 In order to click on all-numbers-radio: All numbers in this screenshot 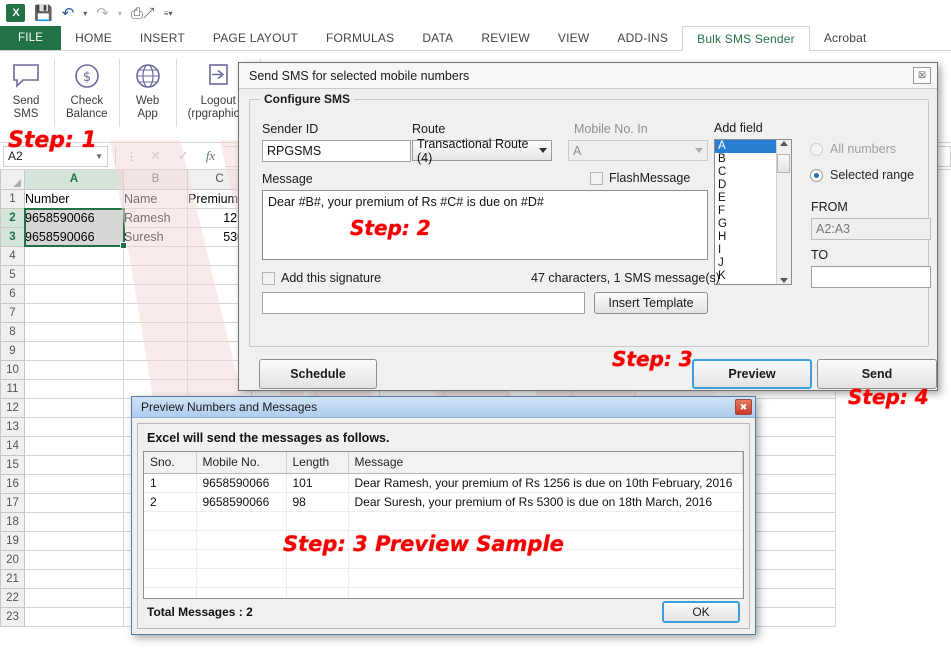, I will do `click(853, 149)`.